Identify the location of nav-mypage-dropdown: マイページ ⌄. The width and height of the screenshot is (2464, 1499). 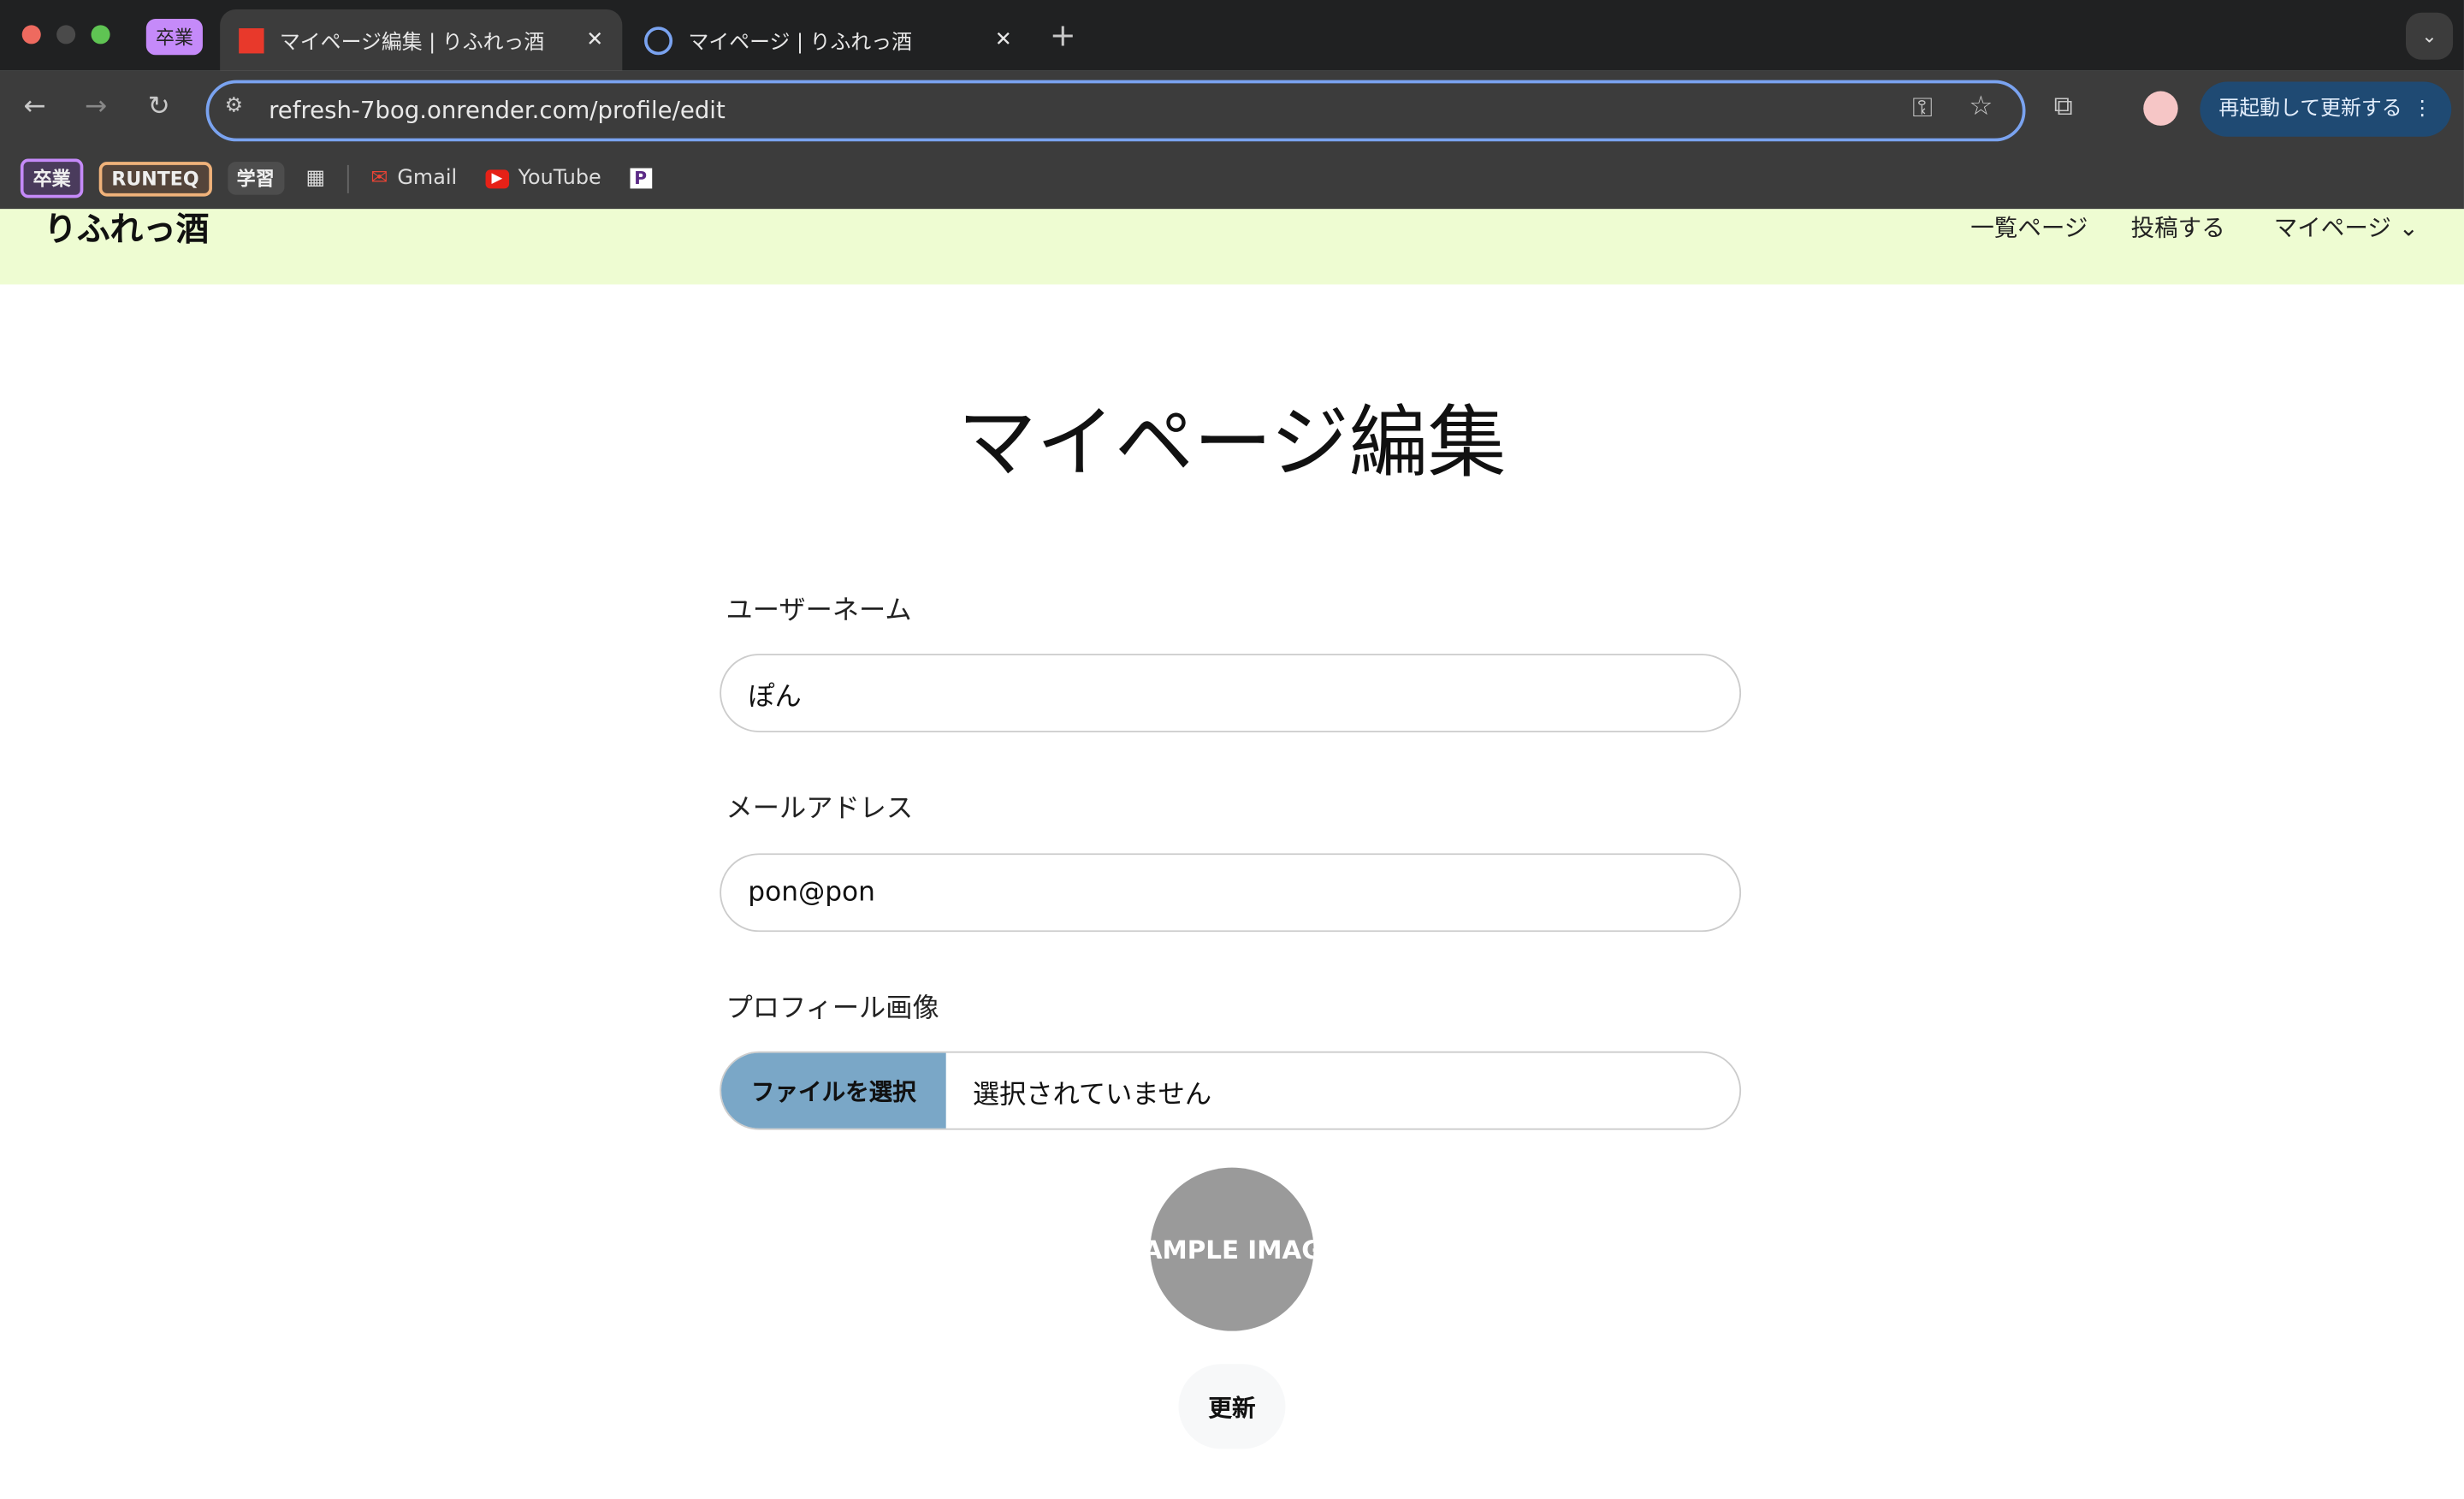
(2346, 227).